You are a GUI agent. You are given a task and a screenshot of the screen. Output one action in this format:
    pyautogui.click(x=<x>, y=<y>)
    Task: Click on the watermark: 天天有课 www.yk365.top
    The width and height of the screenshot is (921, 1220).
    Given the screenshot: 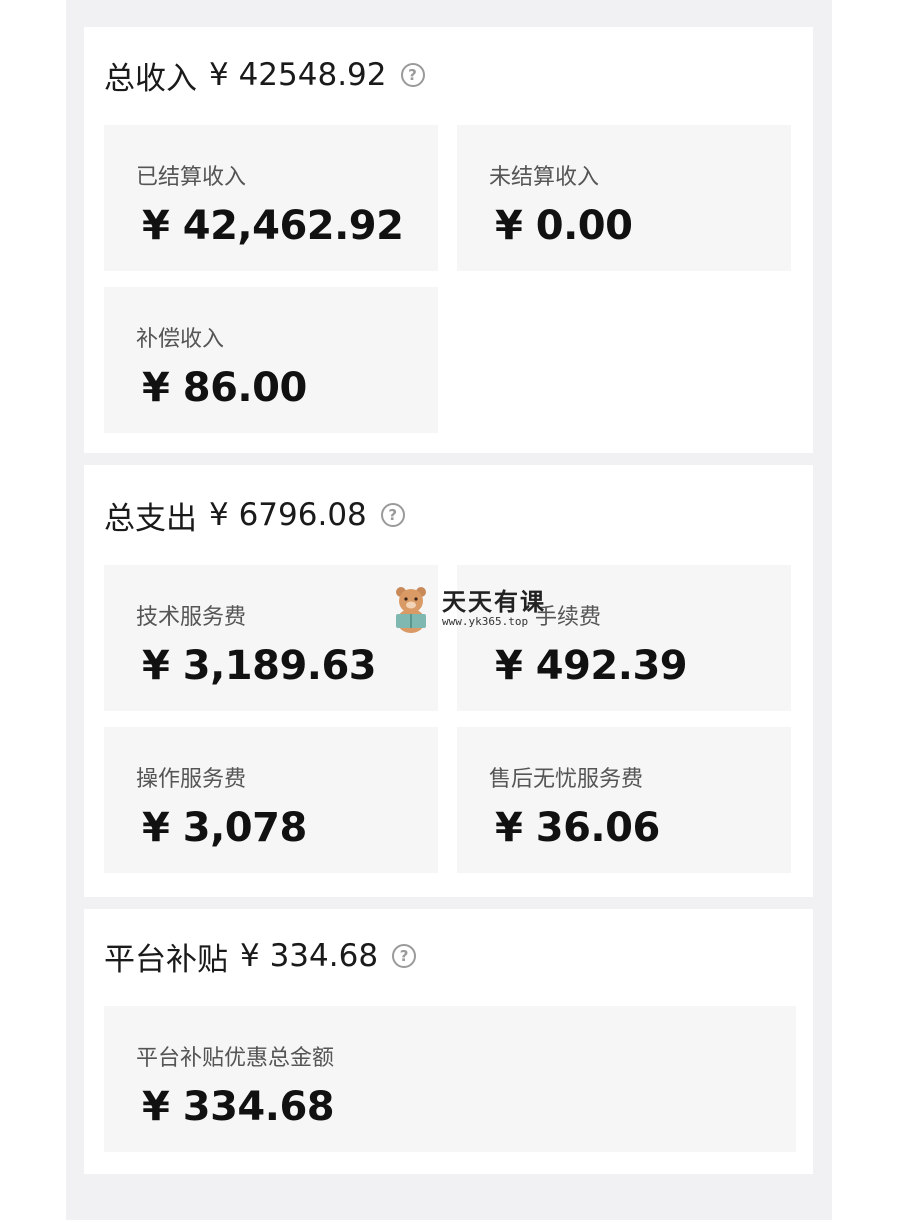 What is the action you would take?
    pyautogui.click(x=473, y=609)
    